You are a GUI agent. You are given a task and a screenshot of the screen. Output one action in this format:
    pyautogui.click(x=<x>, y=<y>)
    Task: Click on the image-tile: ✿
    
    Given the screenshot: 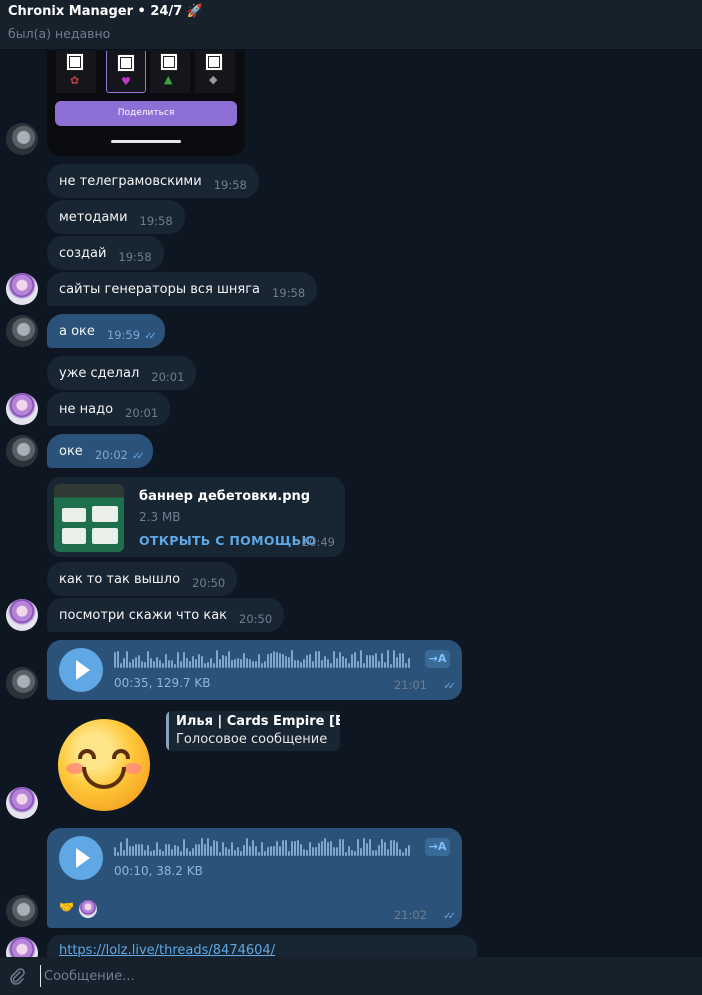 What is the action you would take?
    pyautogui.click(x=76, y=72)
    